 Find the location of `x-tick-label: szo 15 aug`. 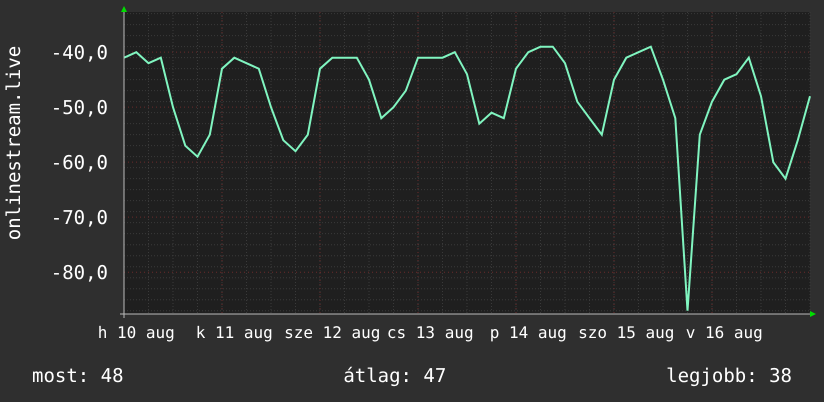

x-tick-label: szo 15 aug is located at coordinates (626, 332).